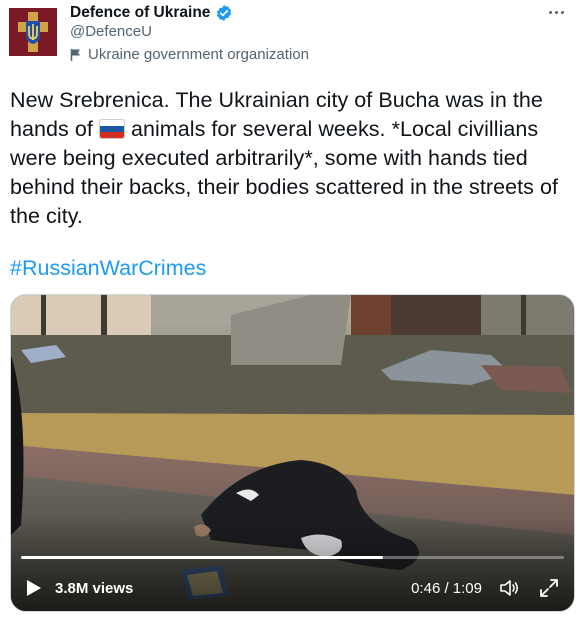 The image size is (580, 620). I want to click on video-progress-track, so click(292, 557).